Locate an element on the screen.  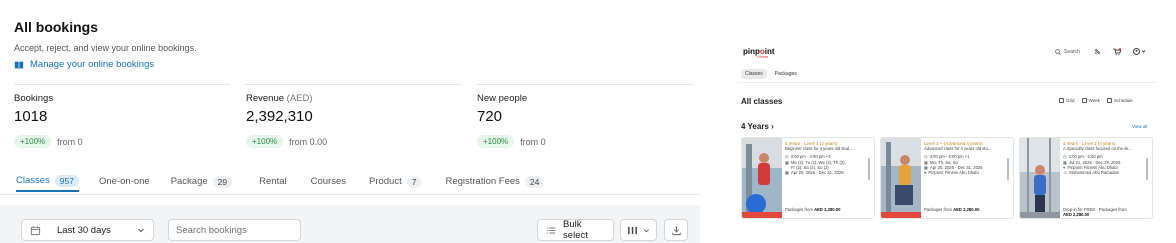
tab-rental: Rental is located at coordinates (272, 180).